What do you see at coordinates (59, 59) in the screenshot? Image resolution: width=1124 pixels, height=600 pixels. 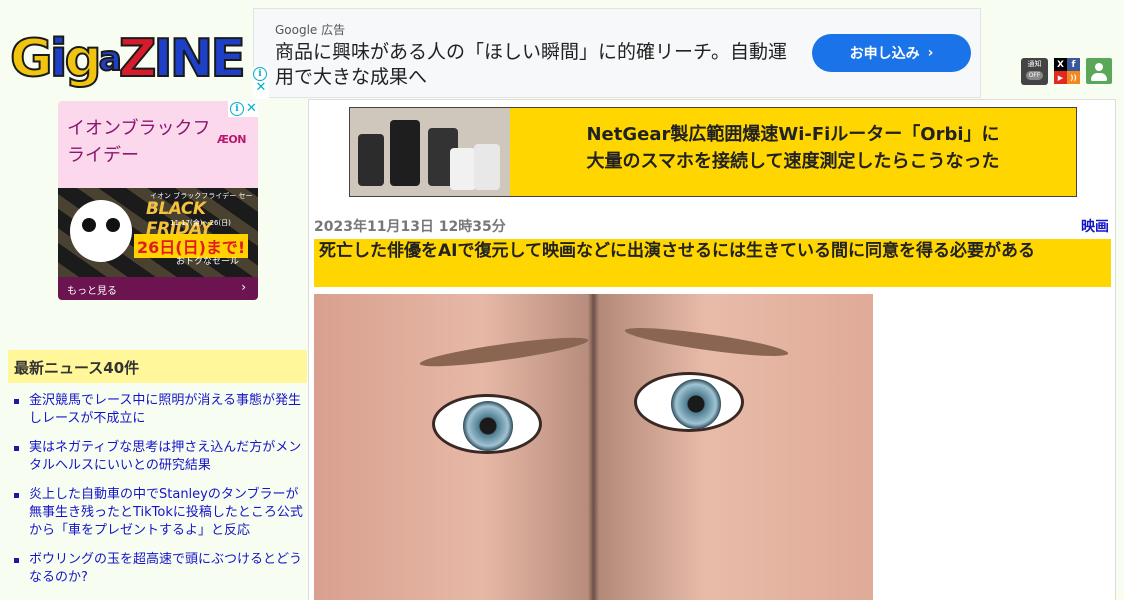 I see `logo-letter: i` at bounding box center [59, 59].